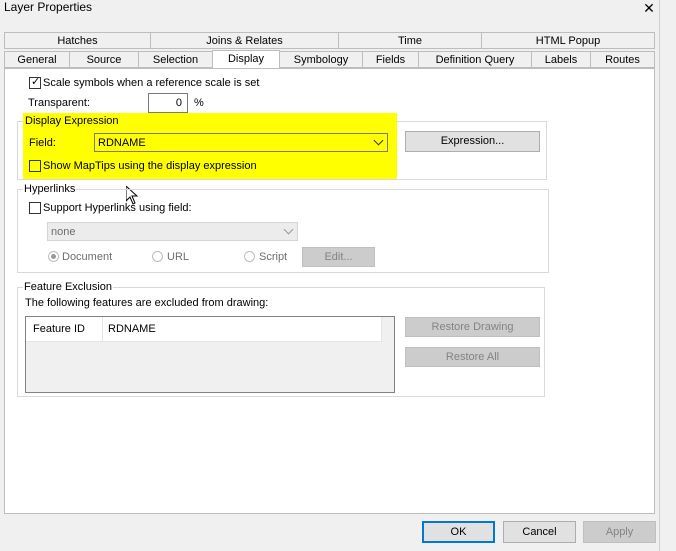  What do you see at coordinates (104, 59) in the screenshot?
I see `tab-source: Source` at bounding box center [104, 59].